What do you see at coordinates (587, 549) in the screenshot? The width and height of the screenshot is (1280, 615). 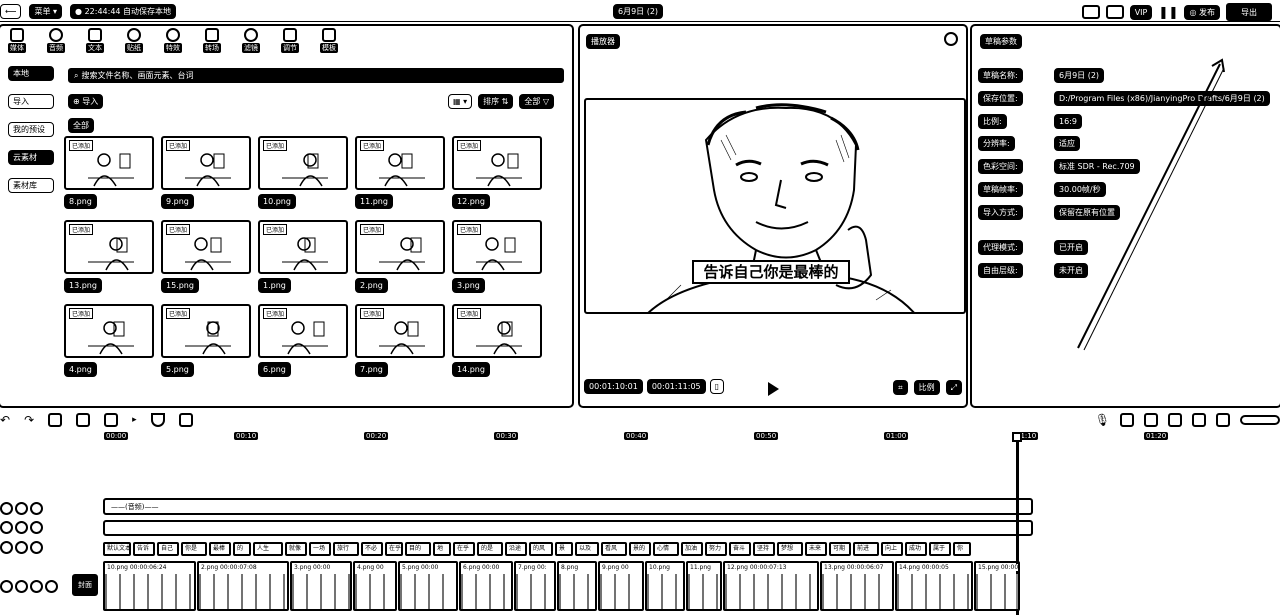 I see `text-clip: 以及` at bounding box center [587, 549].